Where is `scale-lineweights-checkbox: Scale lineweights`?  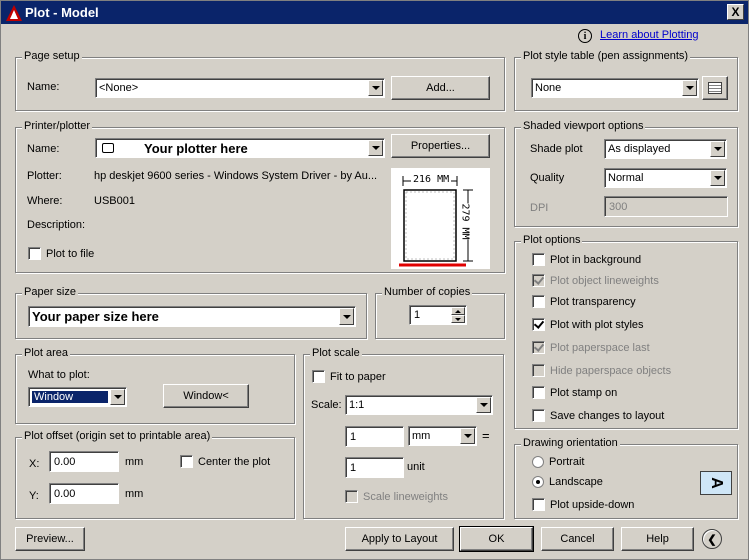
scale-lineweights-checkbox: Scale lineweights is located at coordinates (396, 496).